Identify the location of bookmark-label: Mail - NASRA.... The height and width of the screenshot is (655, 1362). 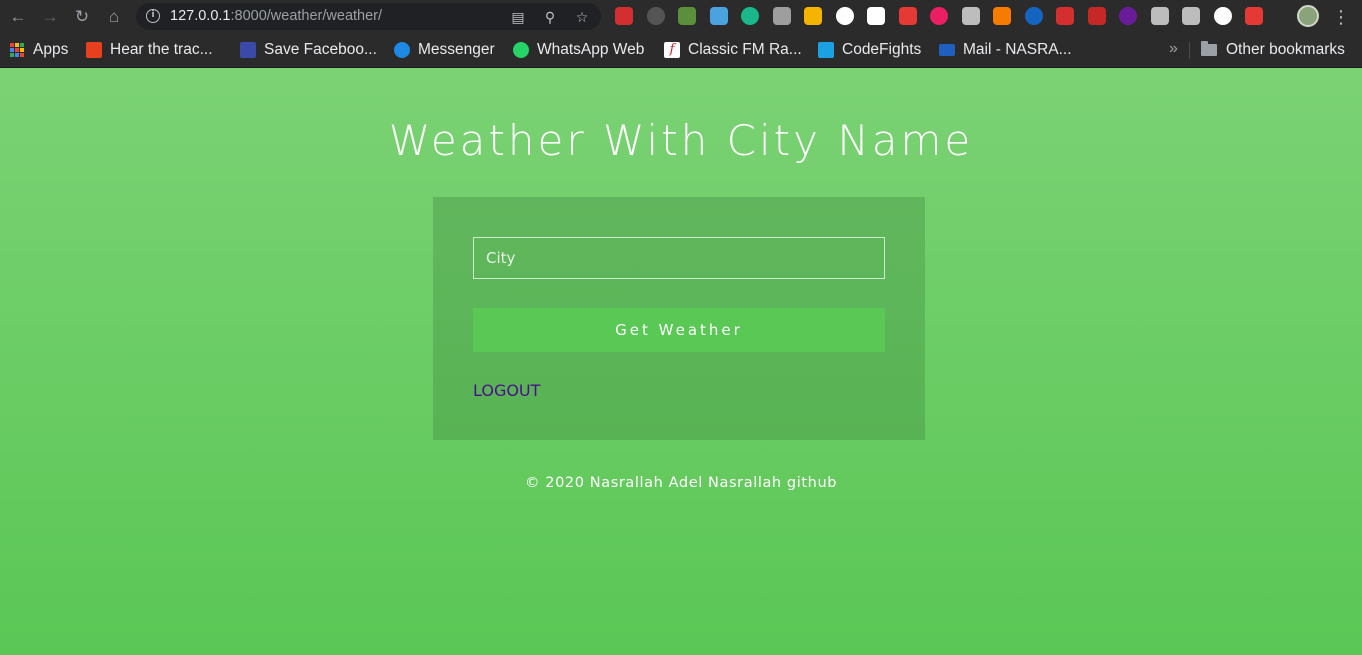
(1017, 49).